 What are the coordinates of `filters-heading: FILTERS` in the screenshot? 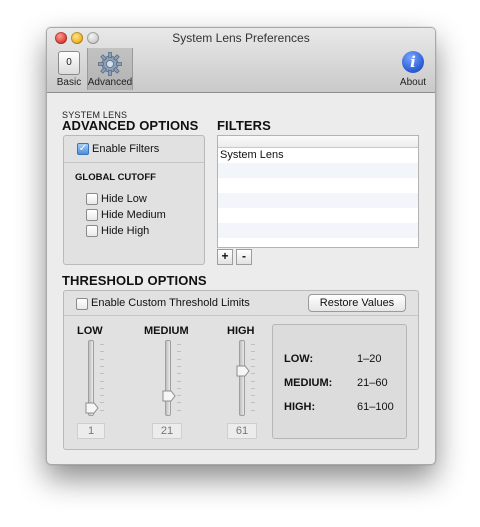 It's located at (244, 125).